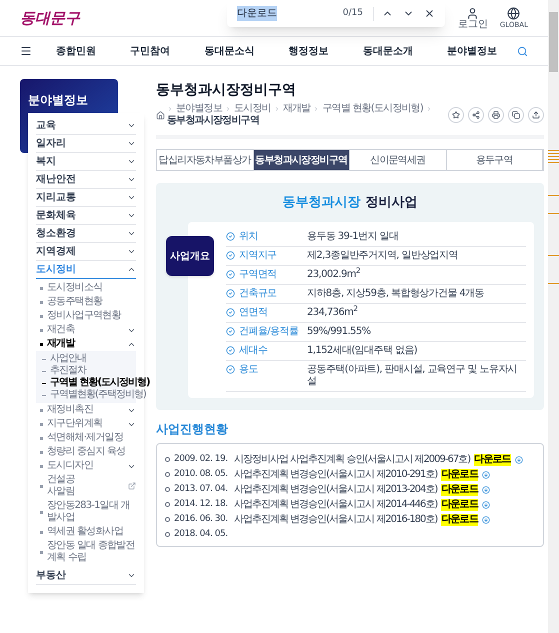 Image resolution: width=559 pixels, height=633 pixels. I want to click on submenu-item: 청량리 중심지 육성, so click(91, 452).